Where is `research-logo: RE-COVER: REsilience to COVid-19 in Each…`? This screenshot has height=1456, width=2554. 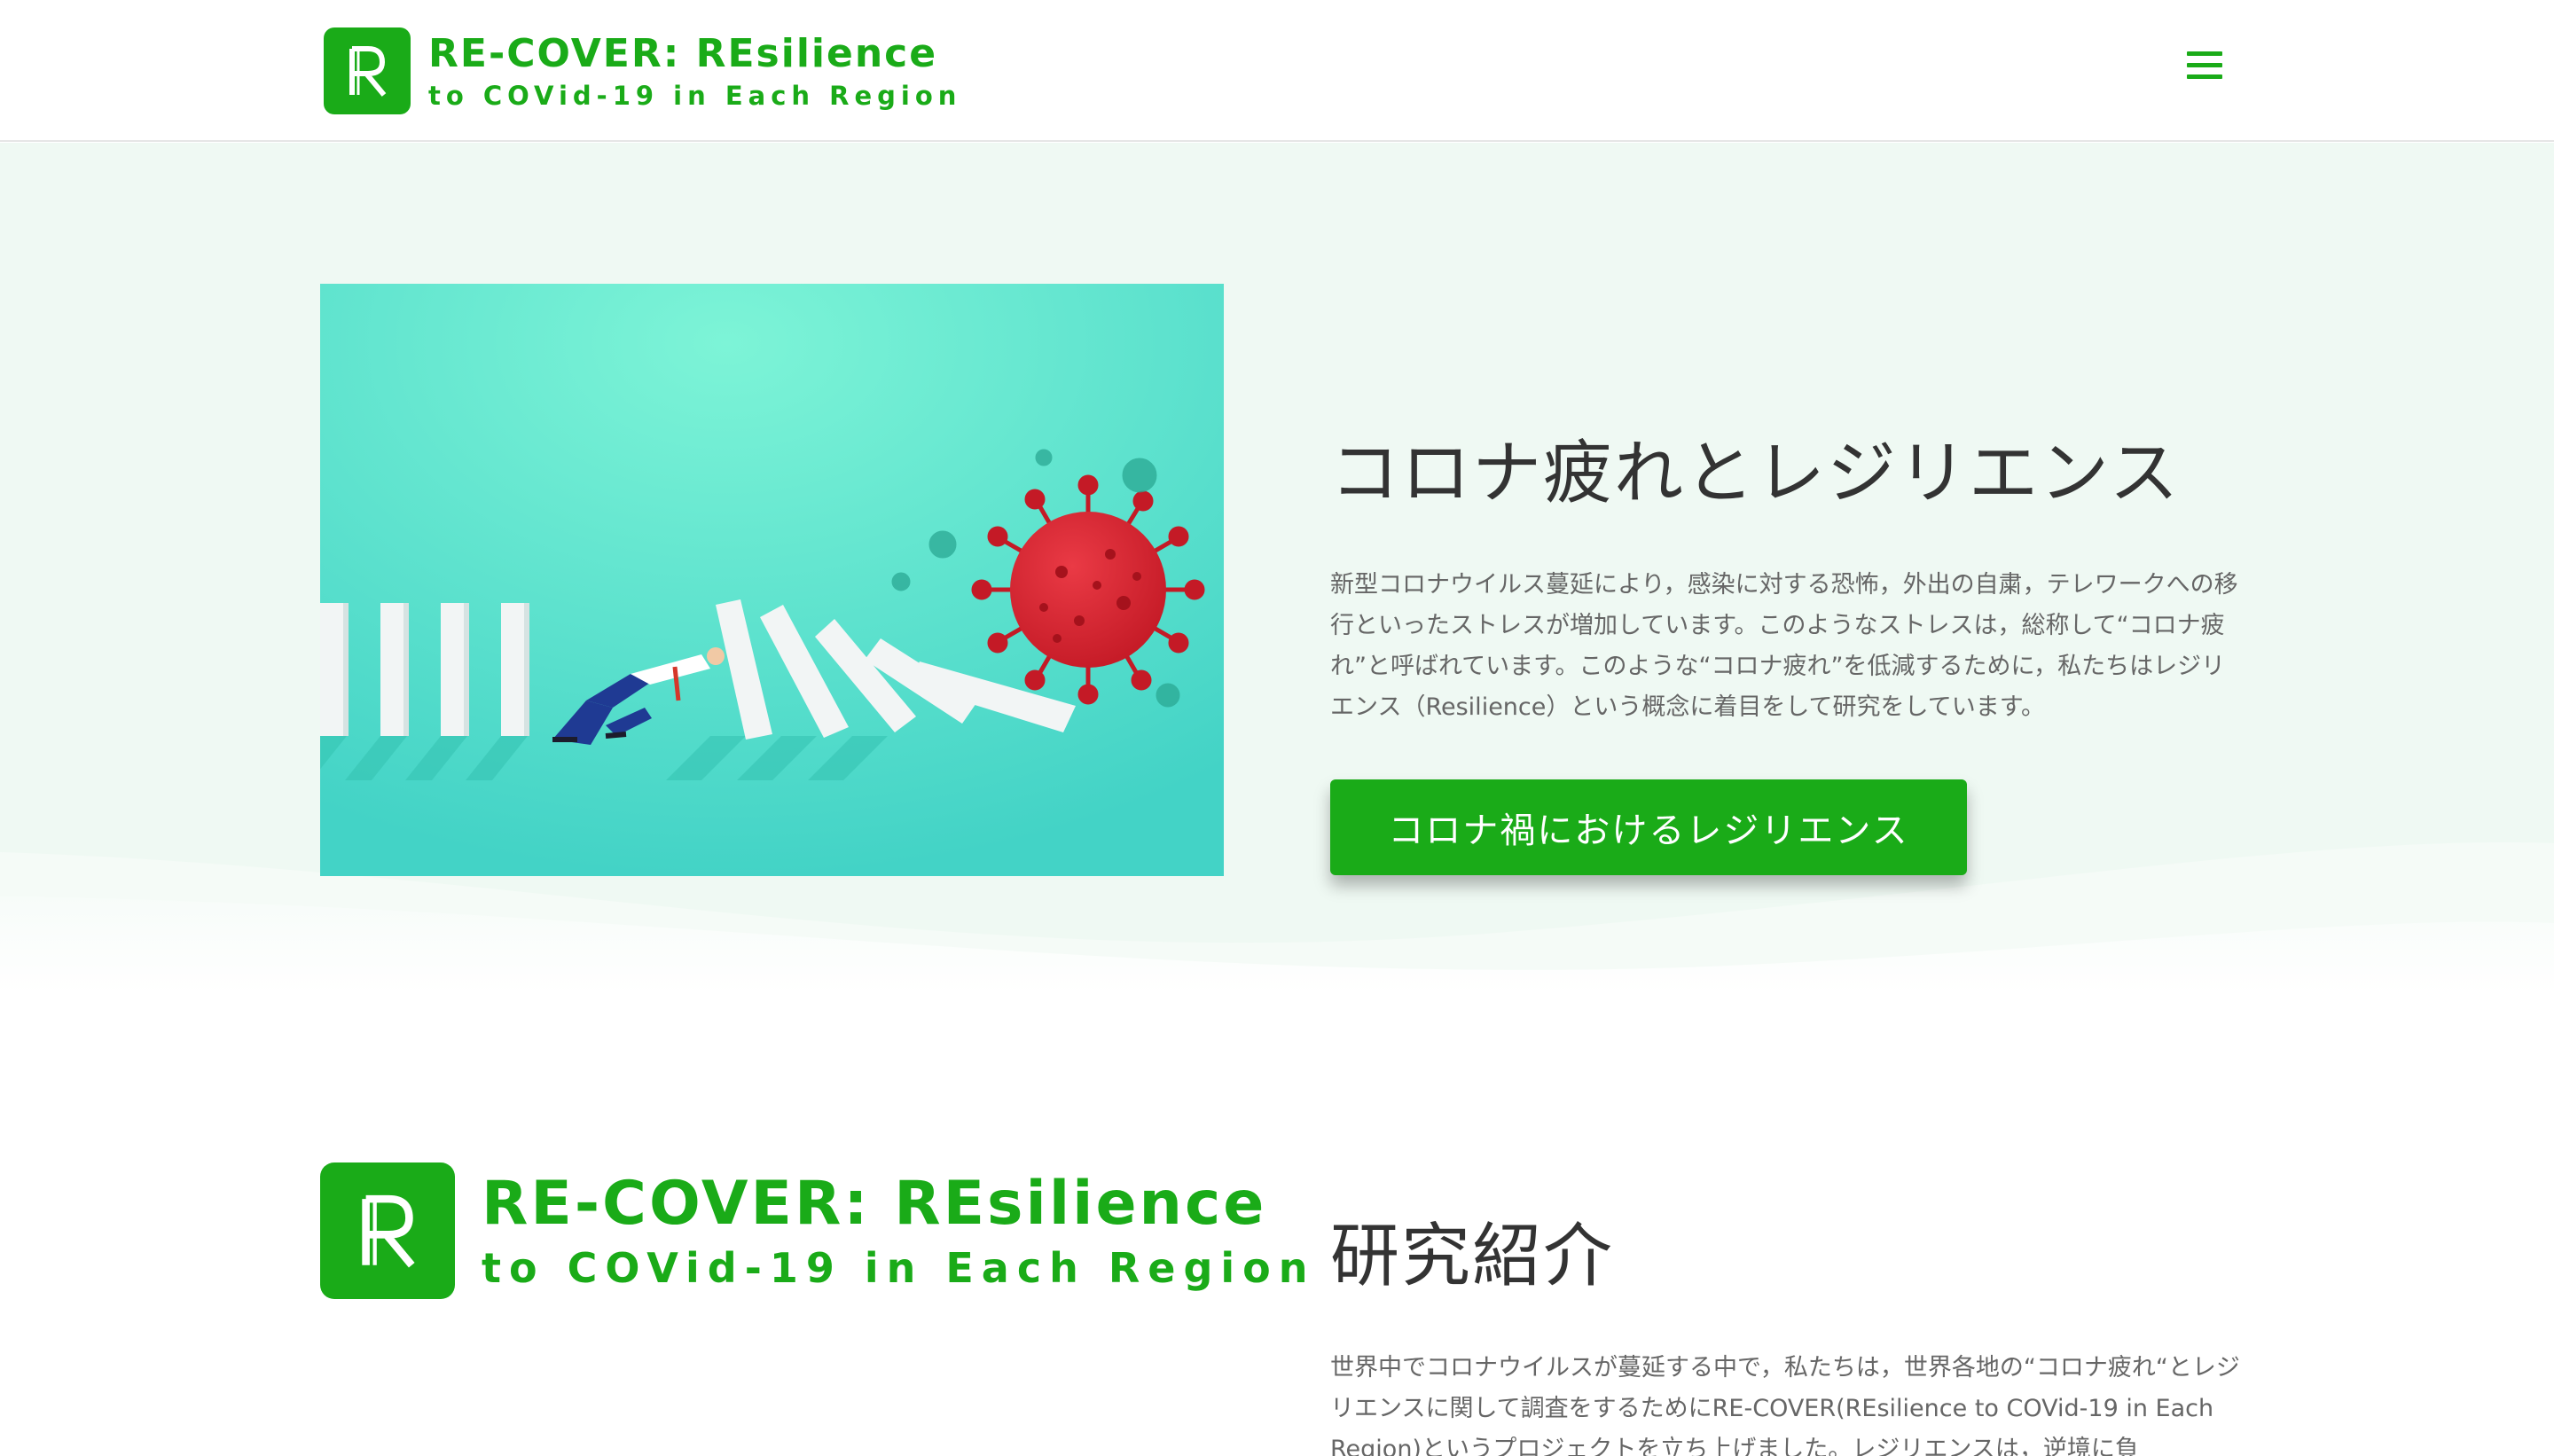
research-logo: RE-COVER: REsilience to COVid-19 in Each… is located at coordinates (818, 1230).